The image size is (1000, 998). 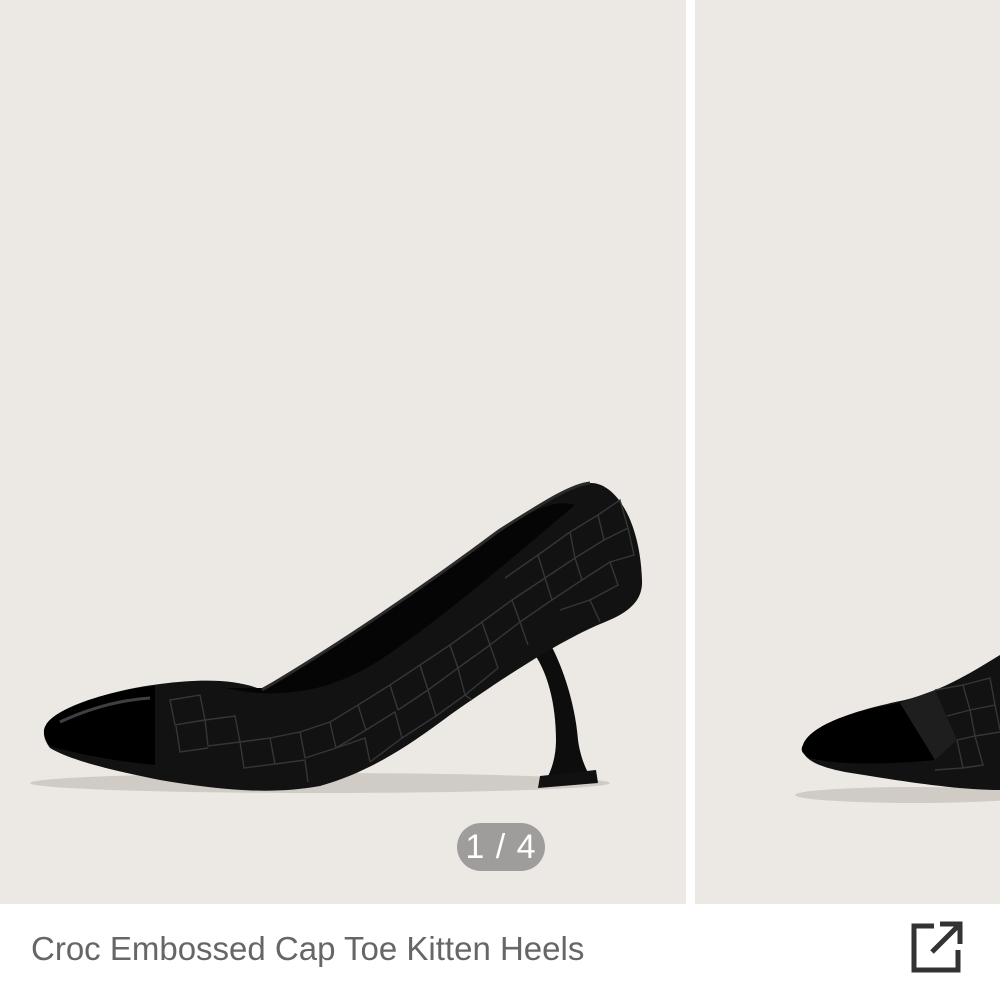 I want to click on product-title-bar: Croc Embossed Cap Toe Kitten Heels, so click(x=500, y=951).